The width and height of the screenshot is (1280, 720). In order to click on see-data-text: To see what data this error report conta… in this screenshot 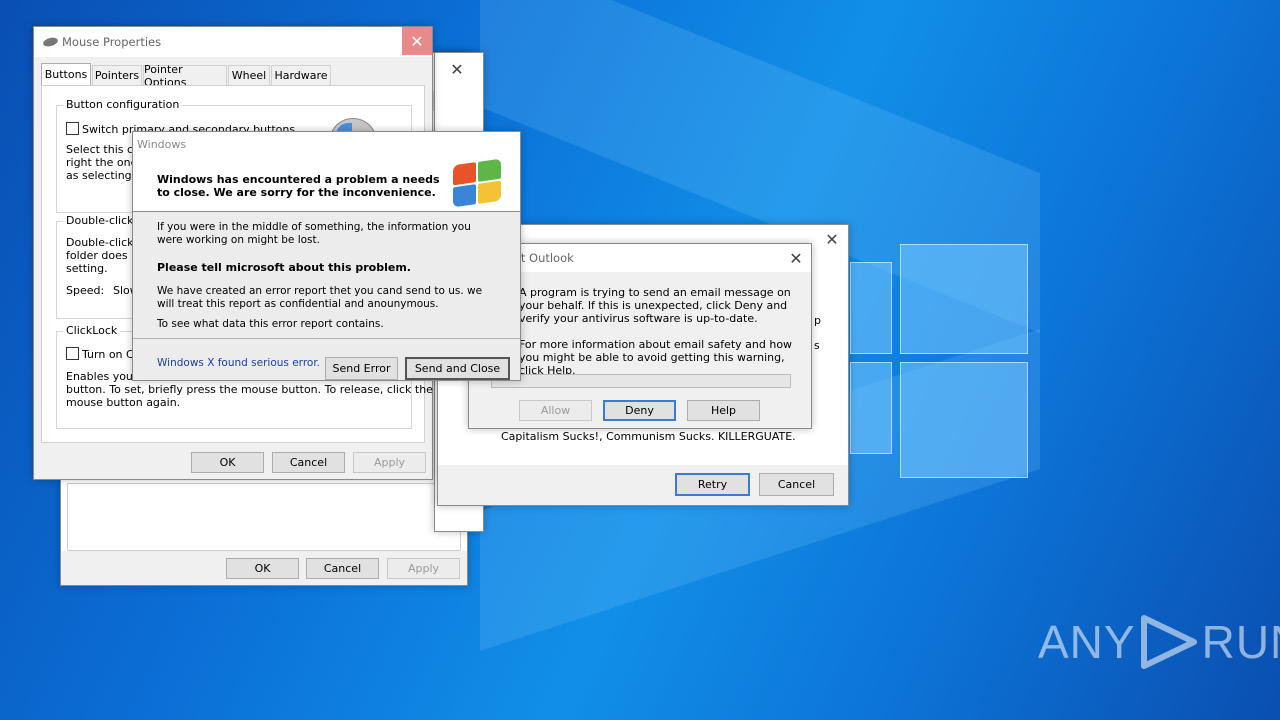, I will do `click(270, 324)`.